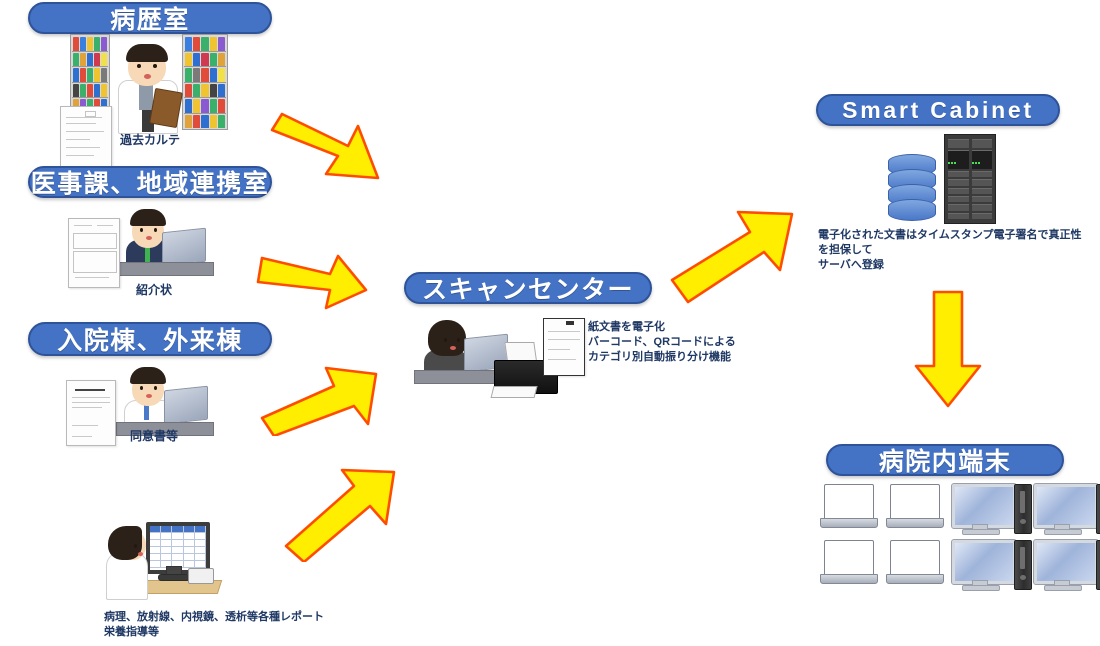 The image size is (1100, 646). What do you see at coordinates (154, 436) in the screenshot?
I see `caption-consent-forms: 同意書等` at bounding box center [154, 436].